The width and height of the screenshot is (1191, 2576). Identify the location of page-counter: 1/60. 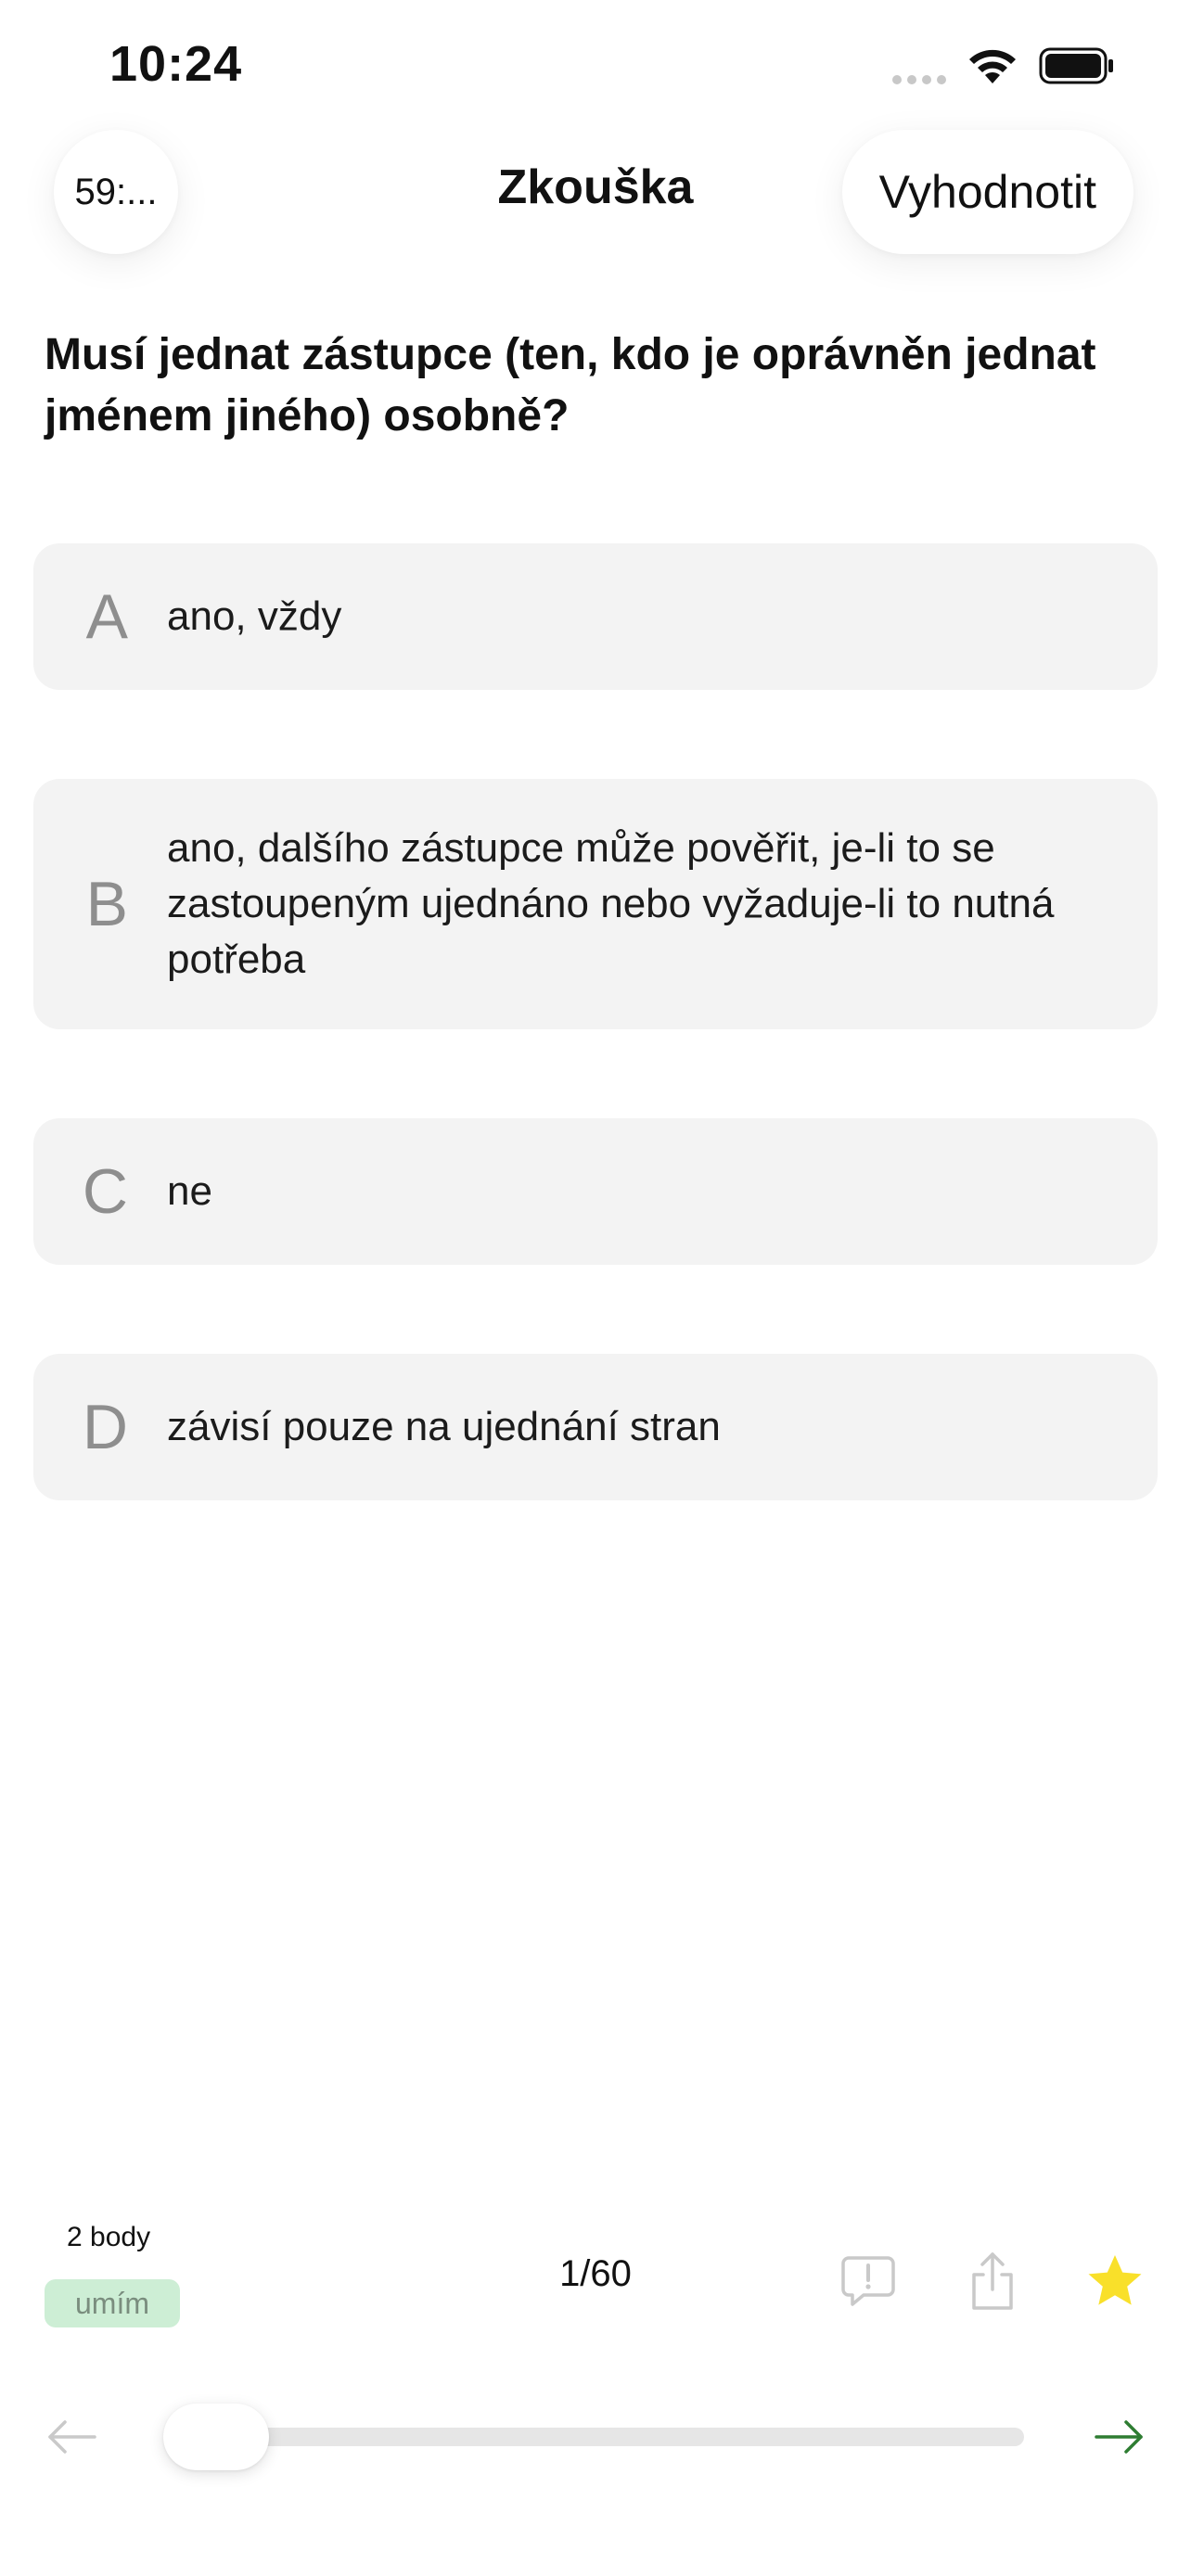
(595, 2273).